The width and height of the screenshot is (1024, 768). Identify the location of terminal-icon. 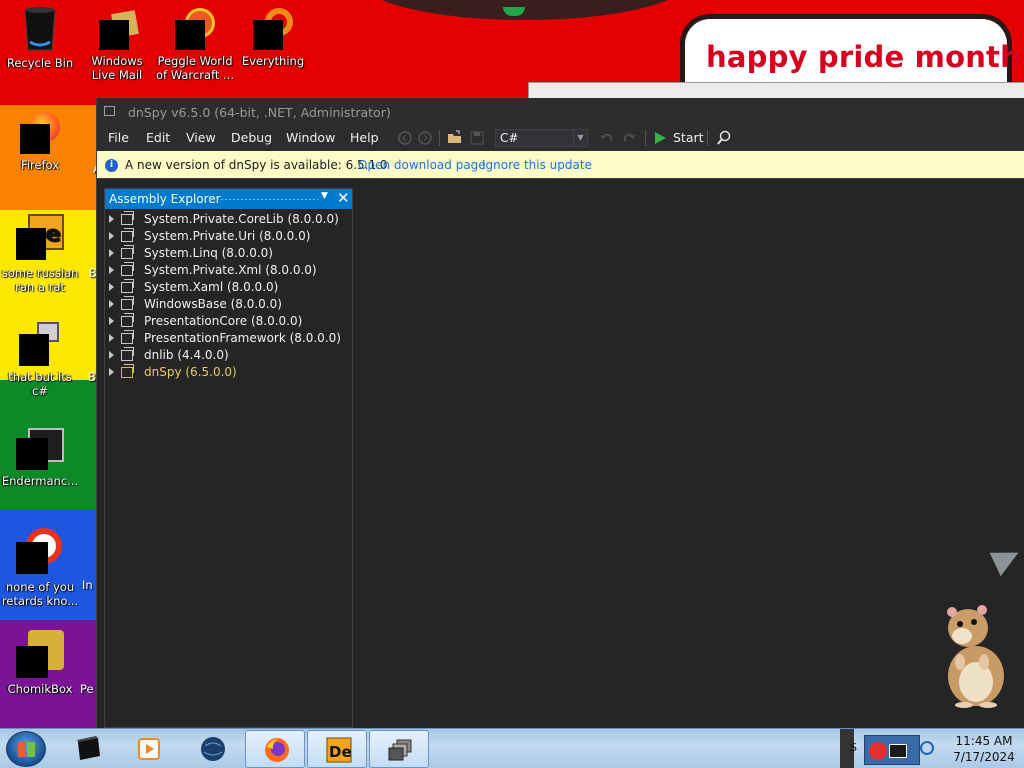
(40, 449).